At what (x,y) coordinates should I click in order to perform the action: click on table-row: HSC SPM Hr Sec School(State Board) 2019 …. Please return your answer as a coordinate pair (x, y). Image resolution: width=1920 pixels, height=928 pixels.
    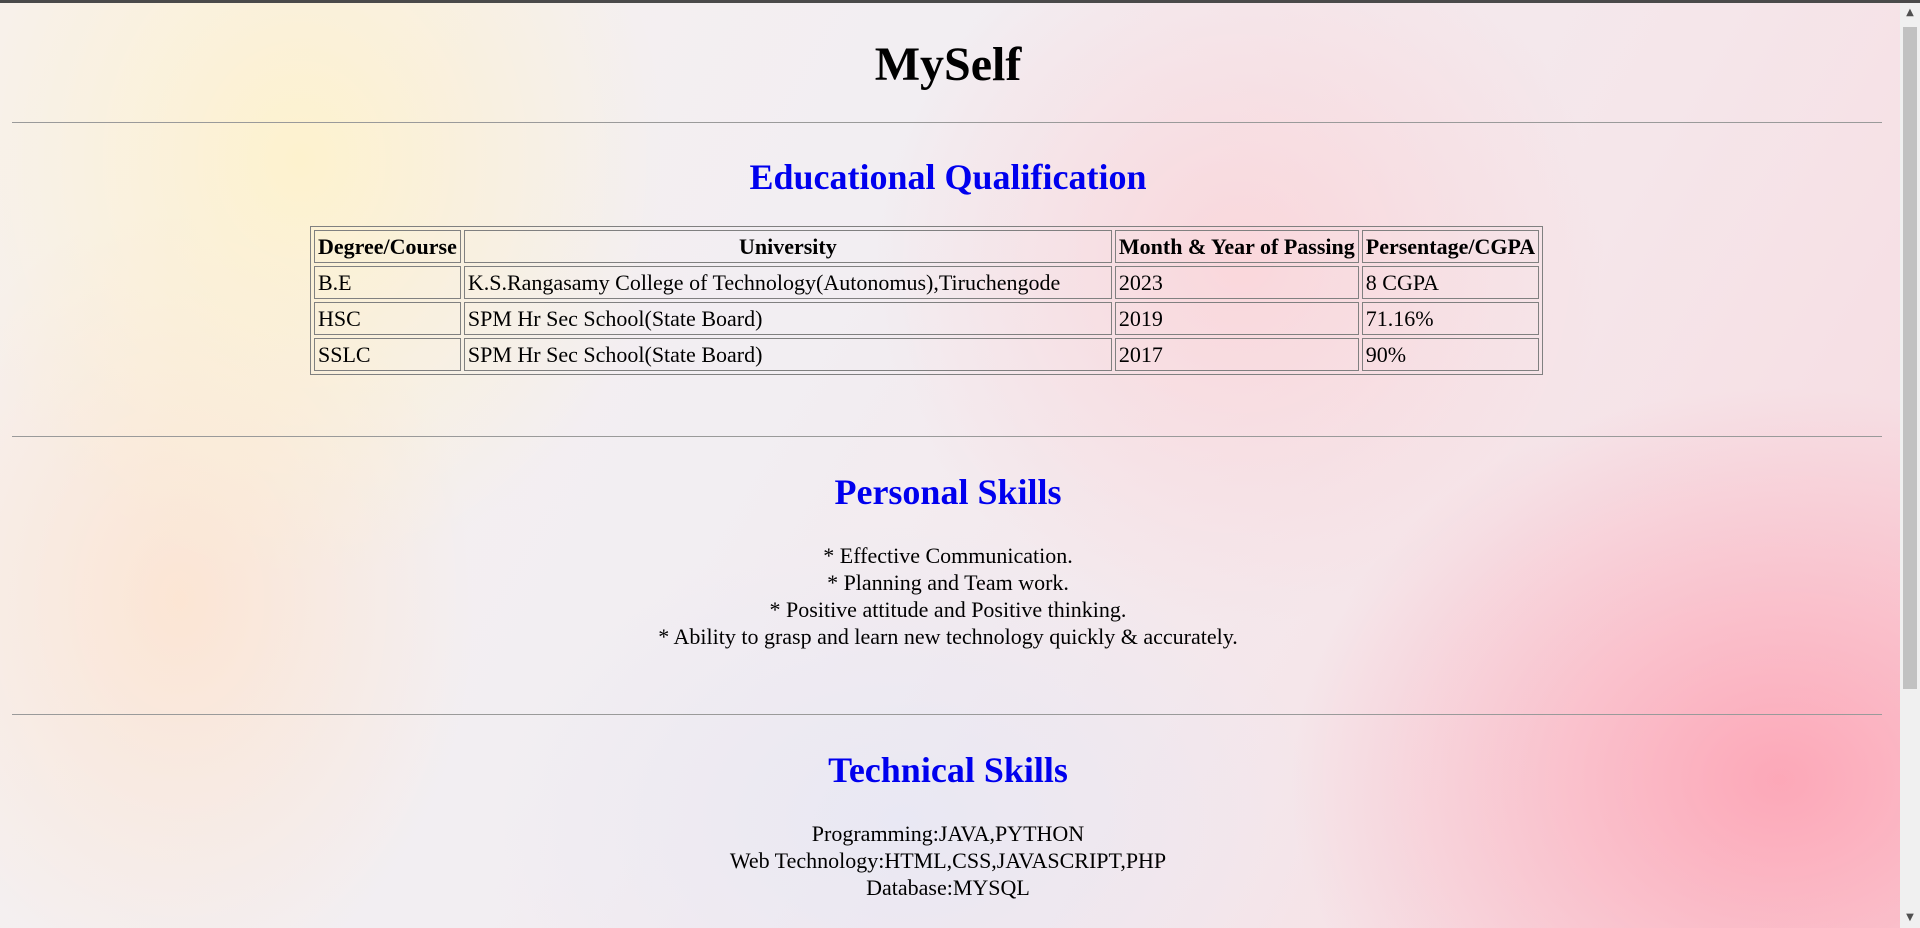
    Looking at the image, I should click on (927, 318).